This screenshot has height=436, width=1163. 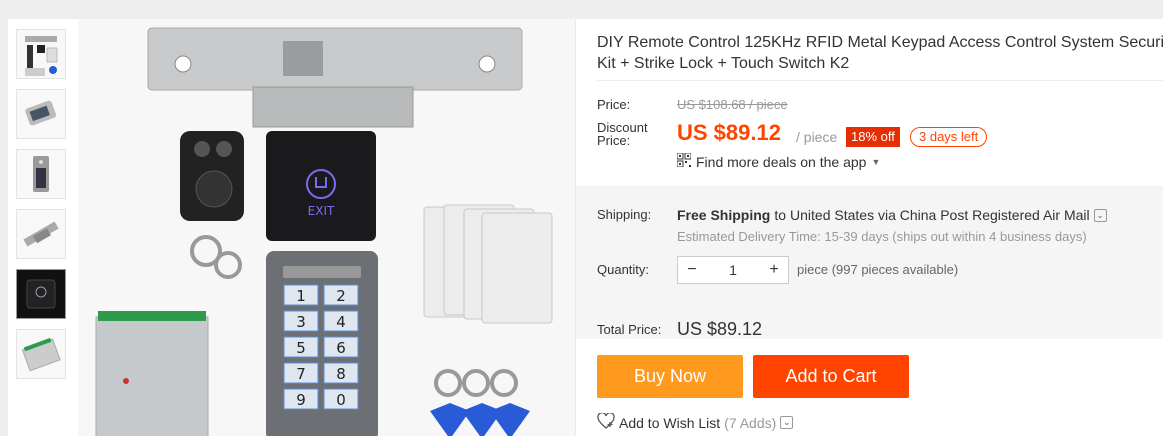 I want to click on keypad-key-label: 4, so click(x=341, y=322).